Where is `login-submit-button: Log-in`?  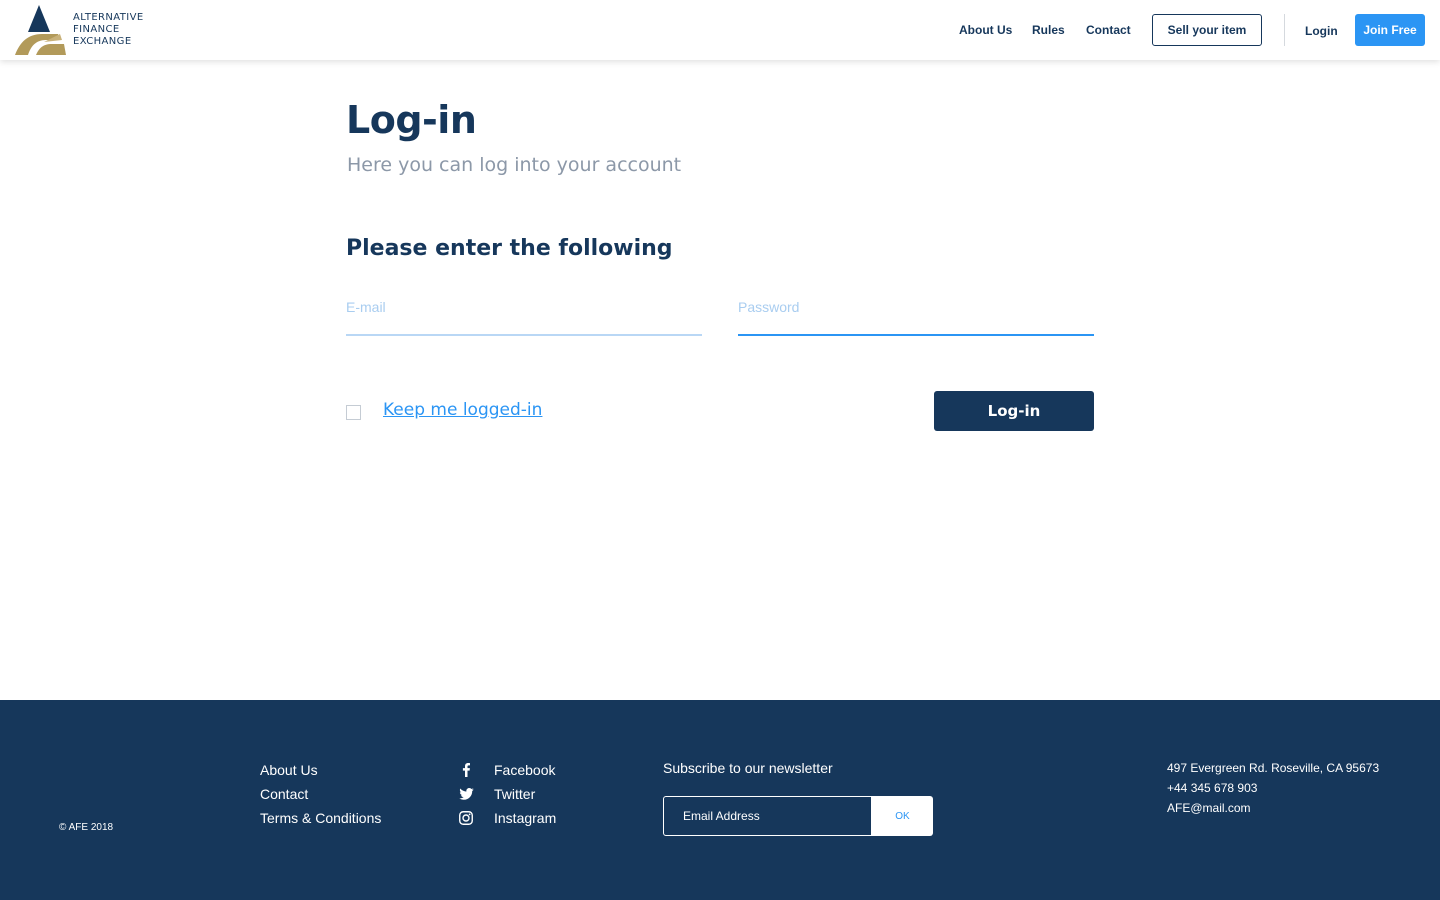 login-submit-button: Log-in is located at coordinates (1014, 411).